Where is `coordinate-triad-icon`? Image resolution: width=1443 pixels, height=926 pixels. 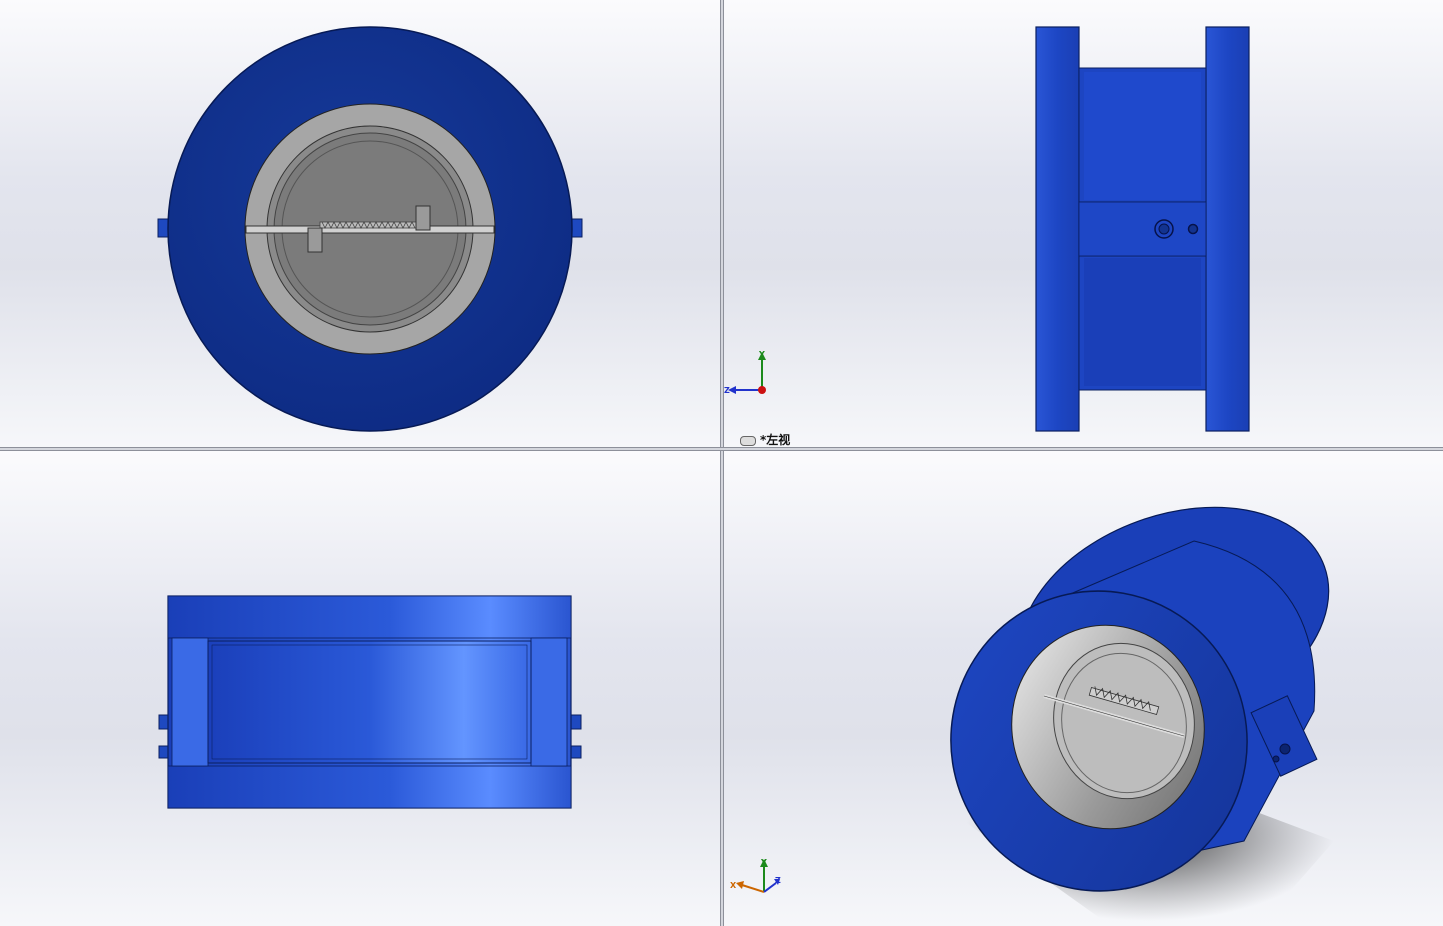 coordinate-triad-icon is located at coordinates (758, 876).